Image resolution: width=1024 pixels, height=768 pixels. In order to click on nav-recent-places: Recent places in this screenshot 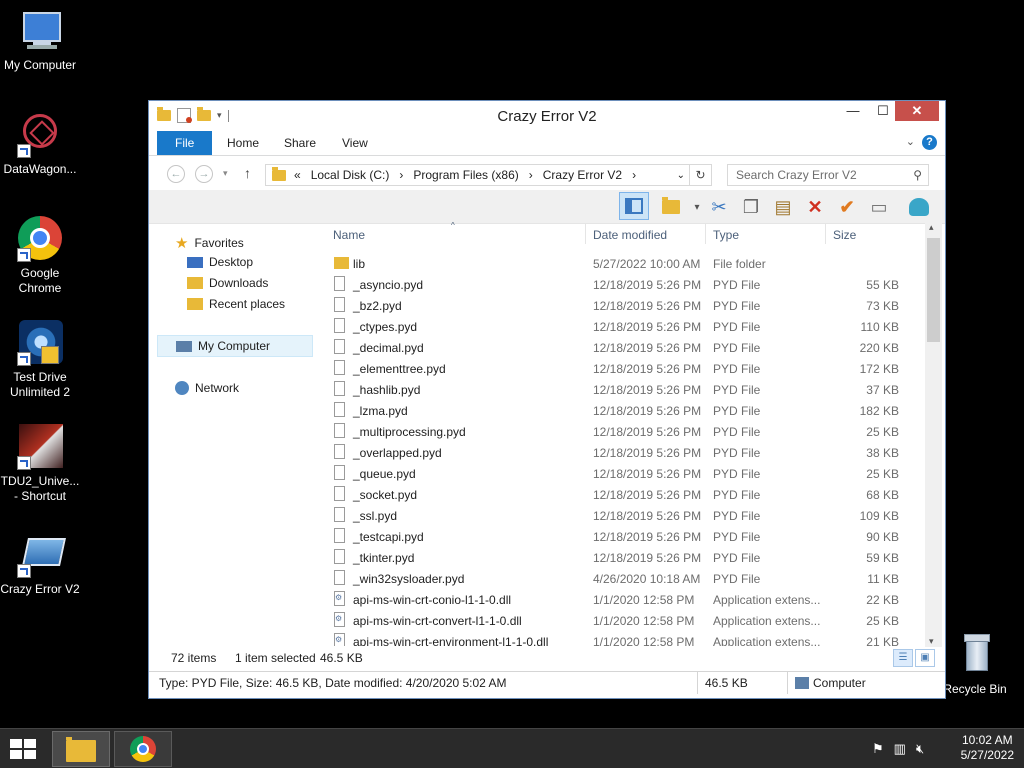, I will do `click(236, 304)`.